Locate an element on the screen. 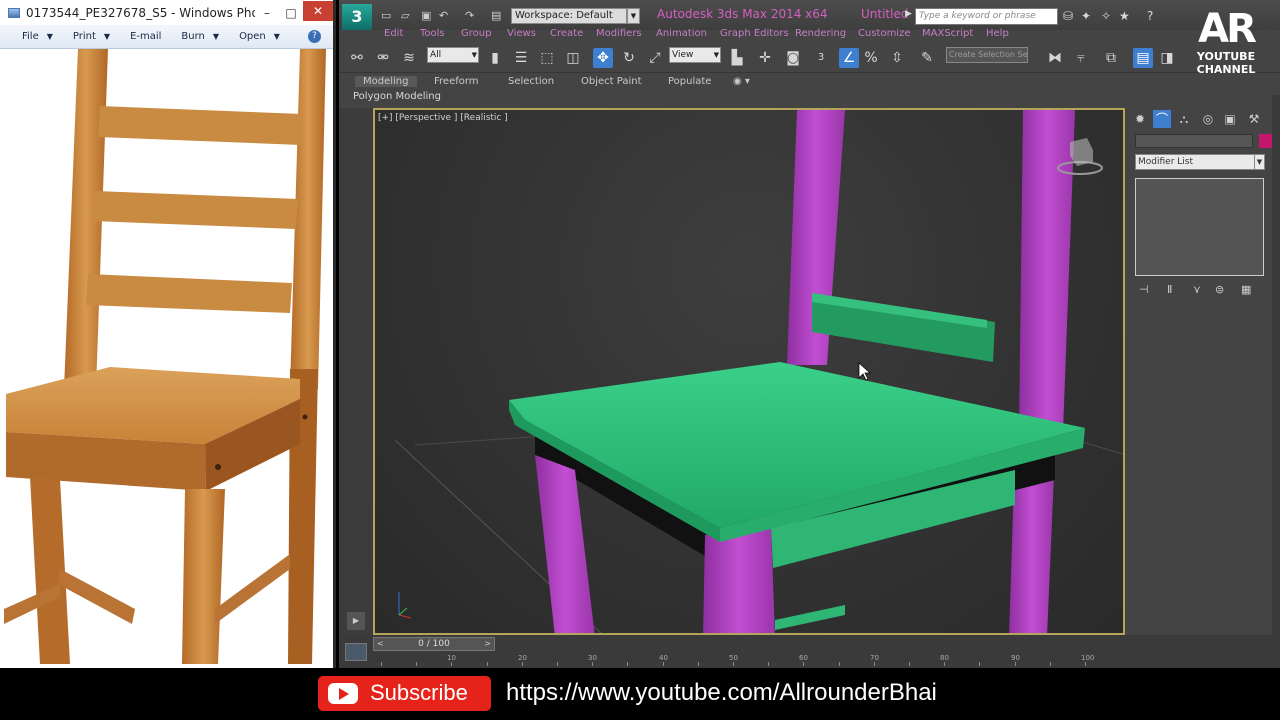 This screenshot has height=720, width=1280. menu-create: Create is located at coordinates (566, 33).